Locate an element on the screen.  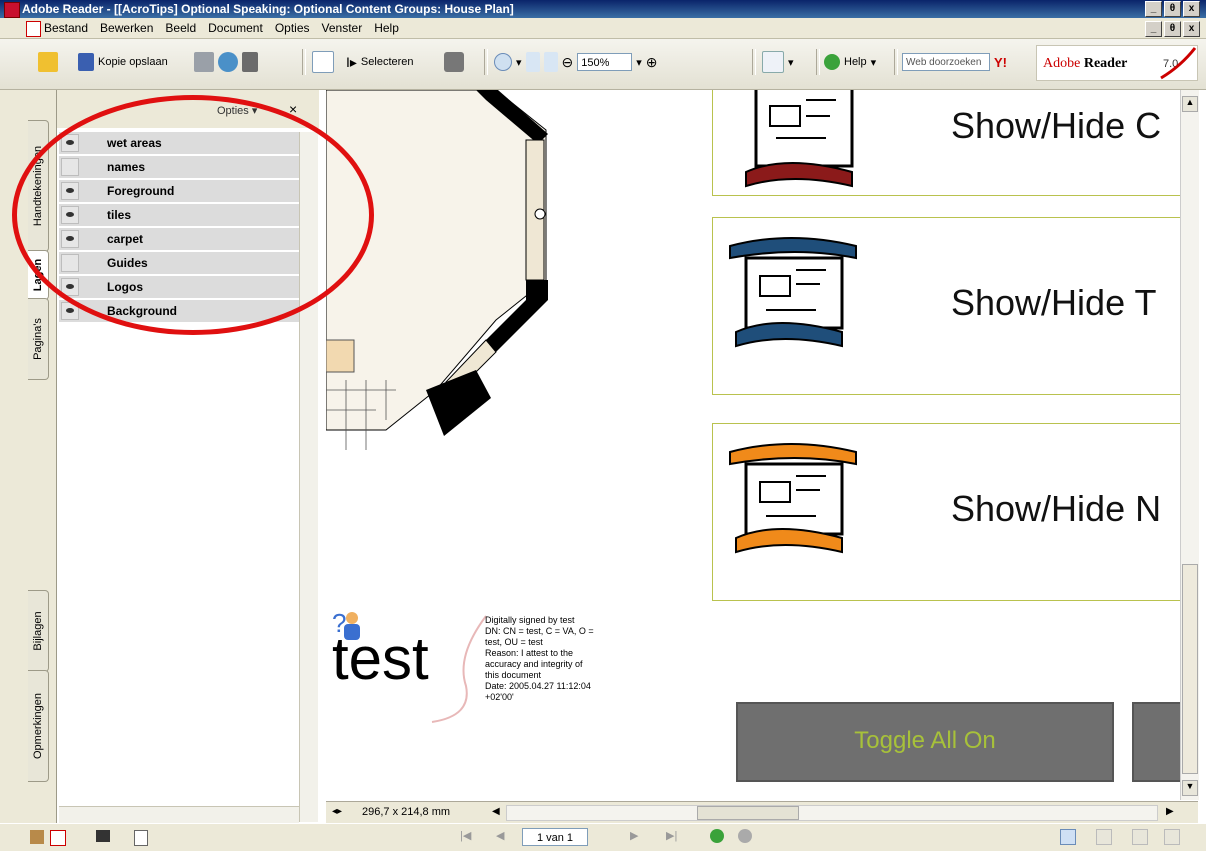
fit-width-icon is located at coordinates (550, 62).